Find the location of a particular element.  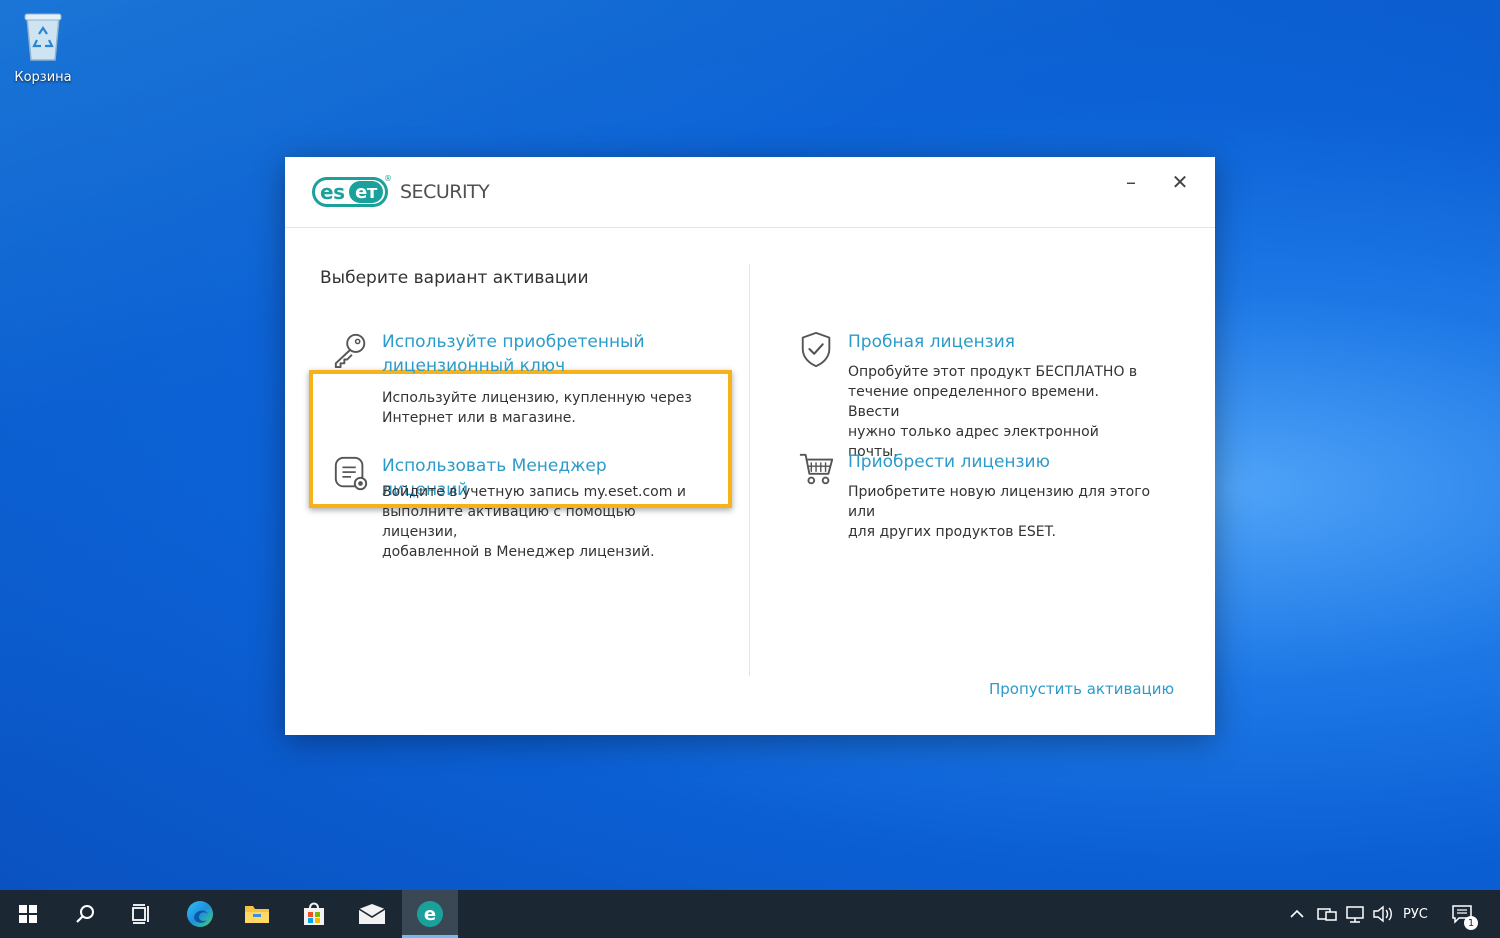

action-center-button: 1 is located at coordinates (1462, 914).